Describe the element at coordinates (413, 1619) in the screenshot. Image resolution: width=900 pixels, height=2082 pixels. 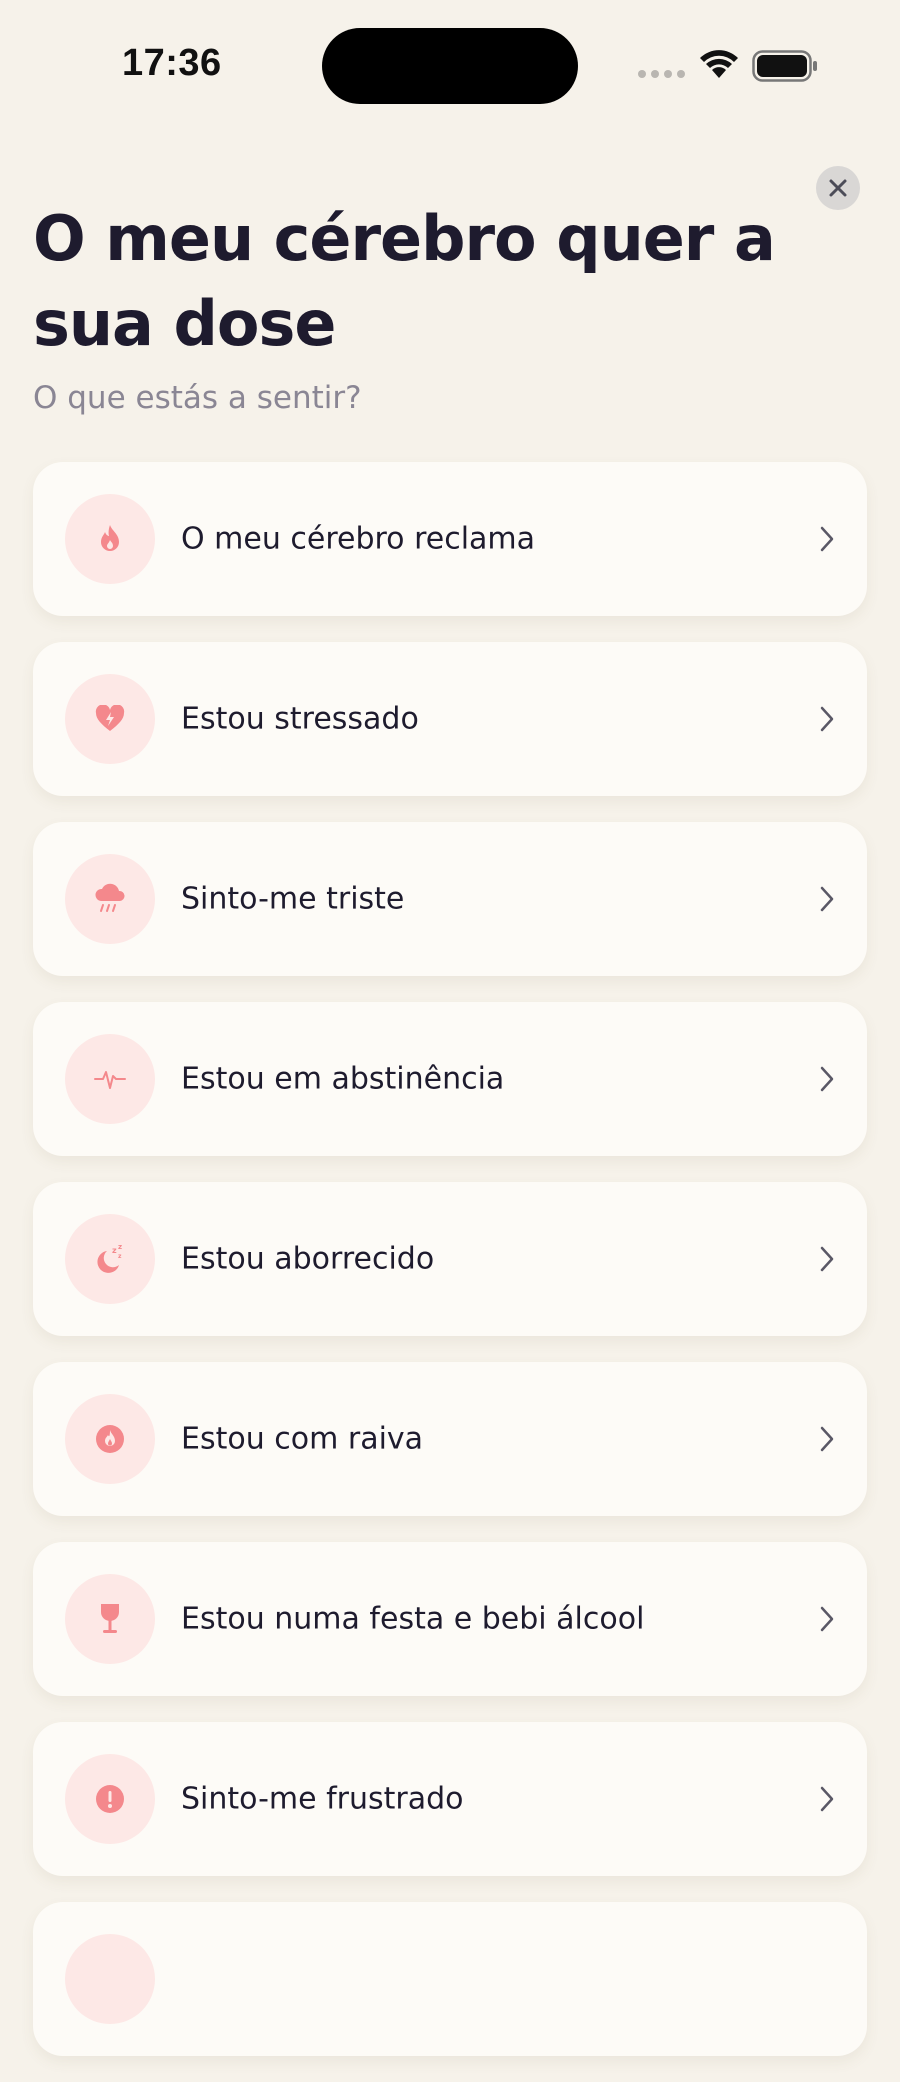
I see `feeling-item-label: Estou numa festa e bebi álcool` at that location.